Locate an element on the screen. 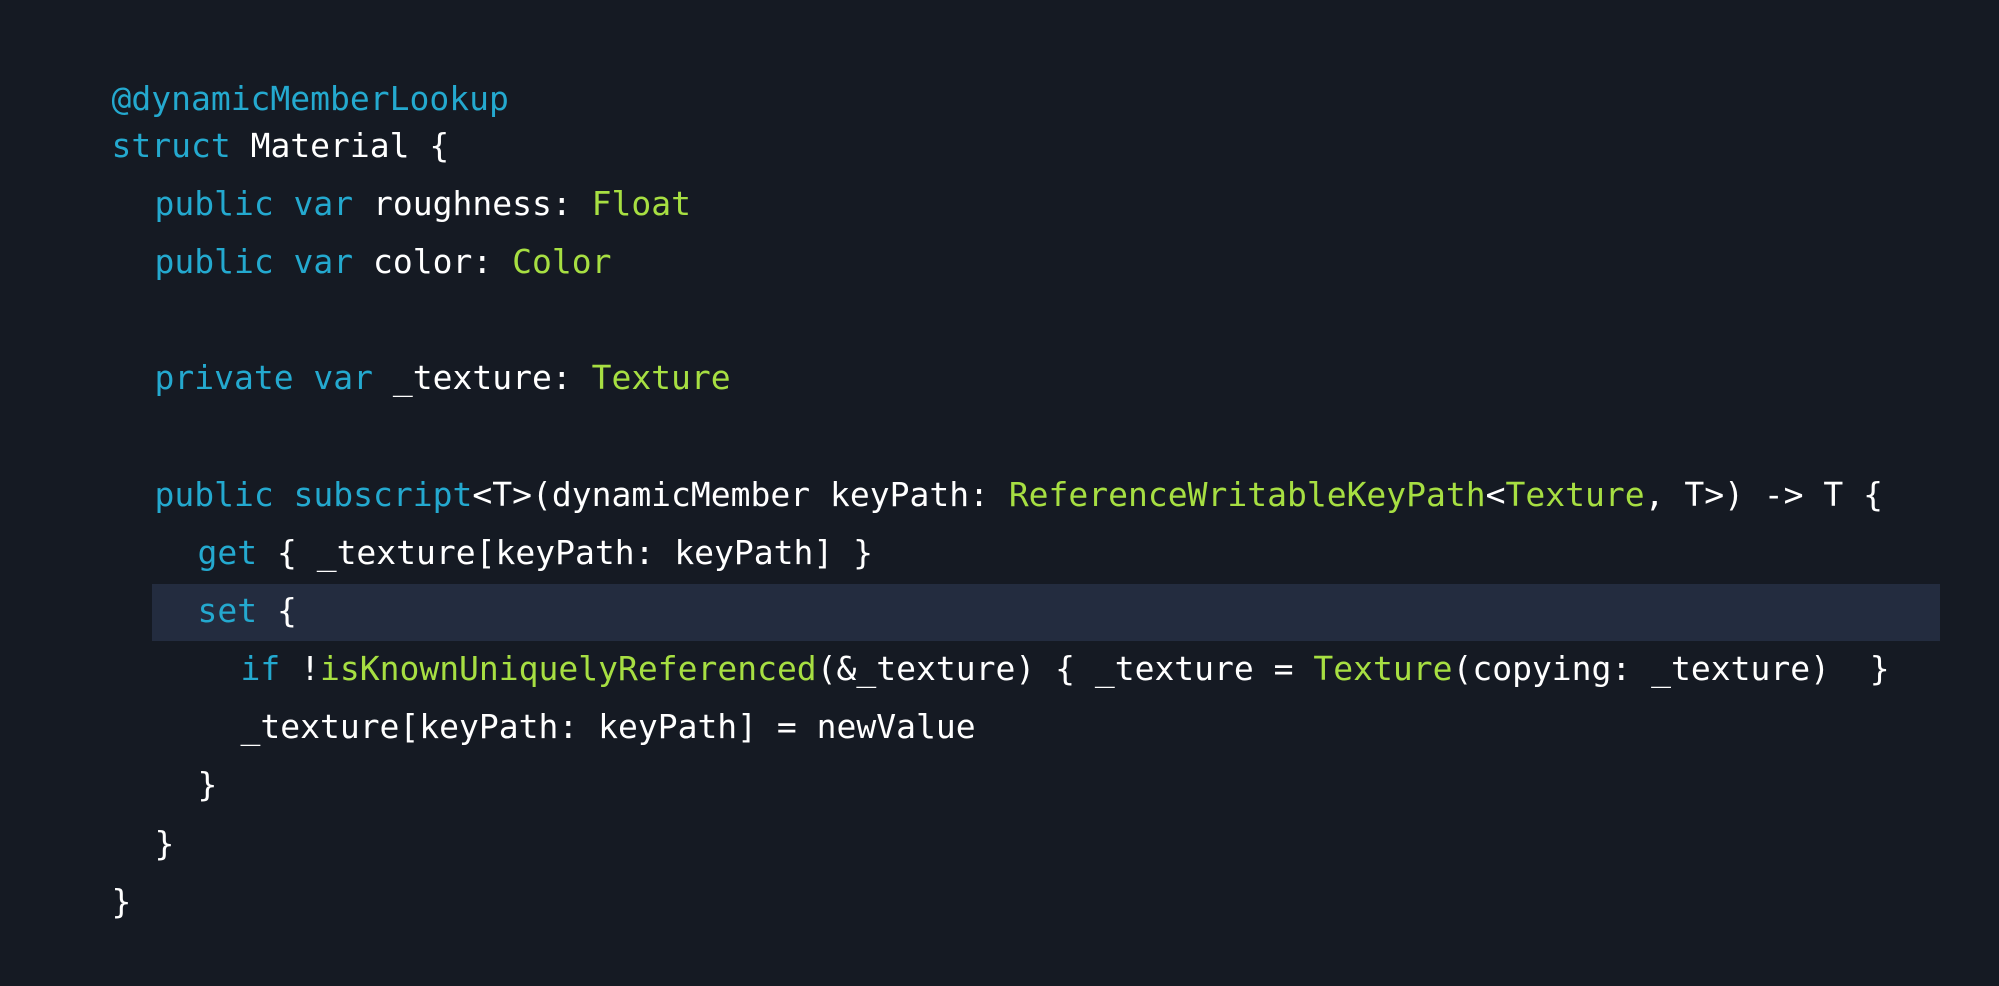 The width and height of the screenshot is (1999, 986). code-token: Color is located at coordinates (562, 261).